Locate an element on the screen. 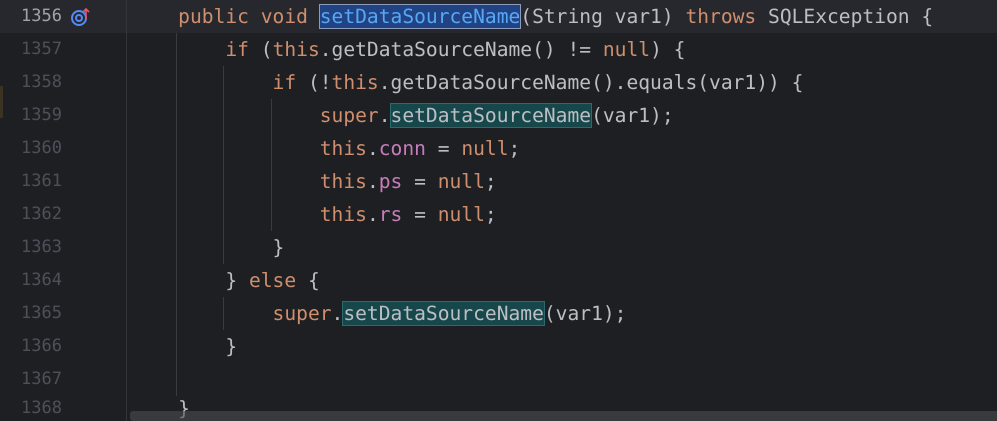  code-line: this.conn = null; is located at coordinates (419, 148).